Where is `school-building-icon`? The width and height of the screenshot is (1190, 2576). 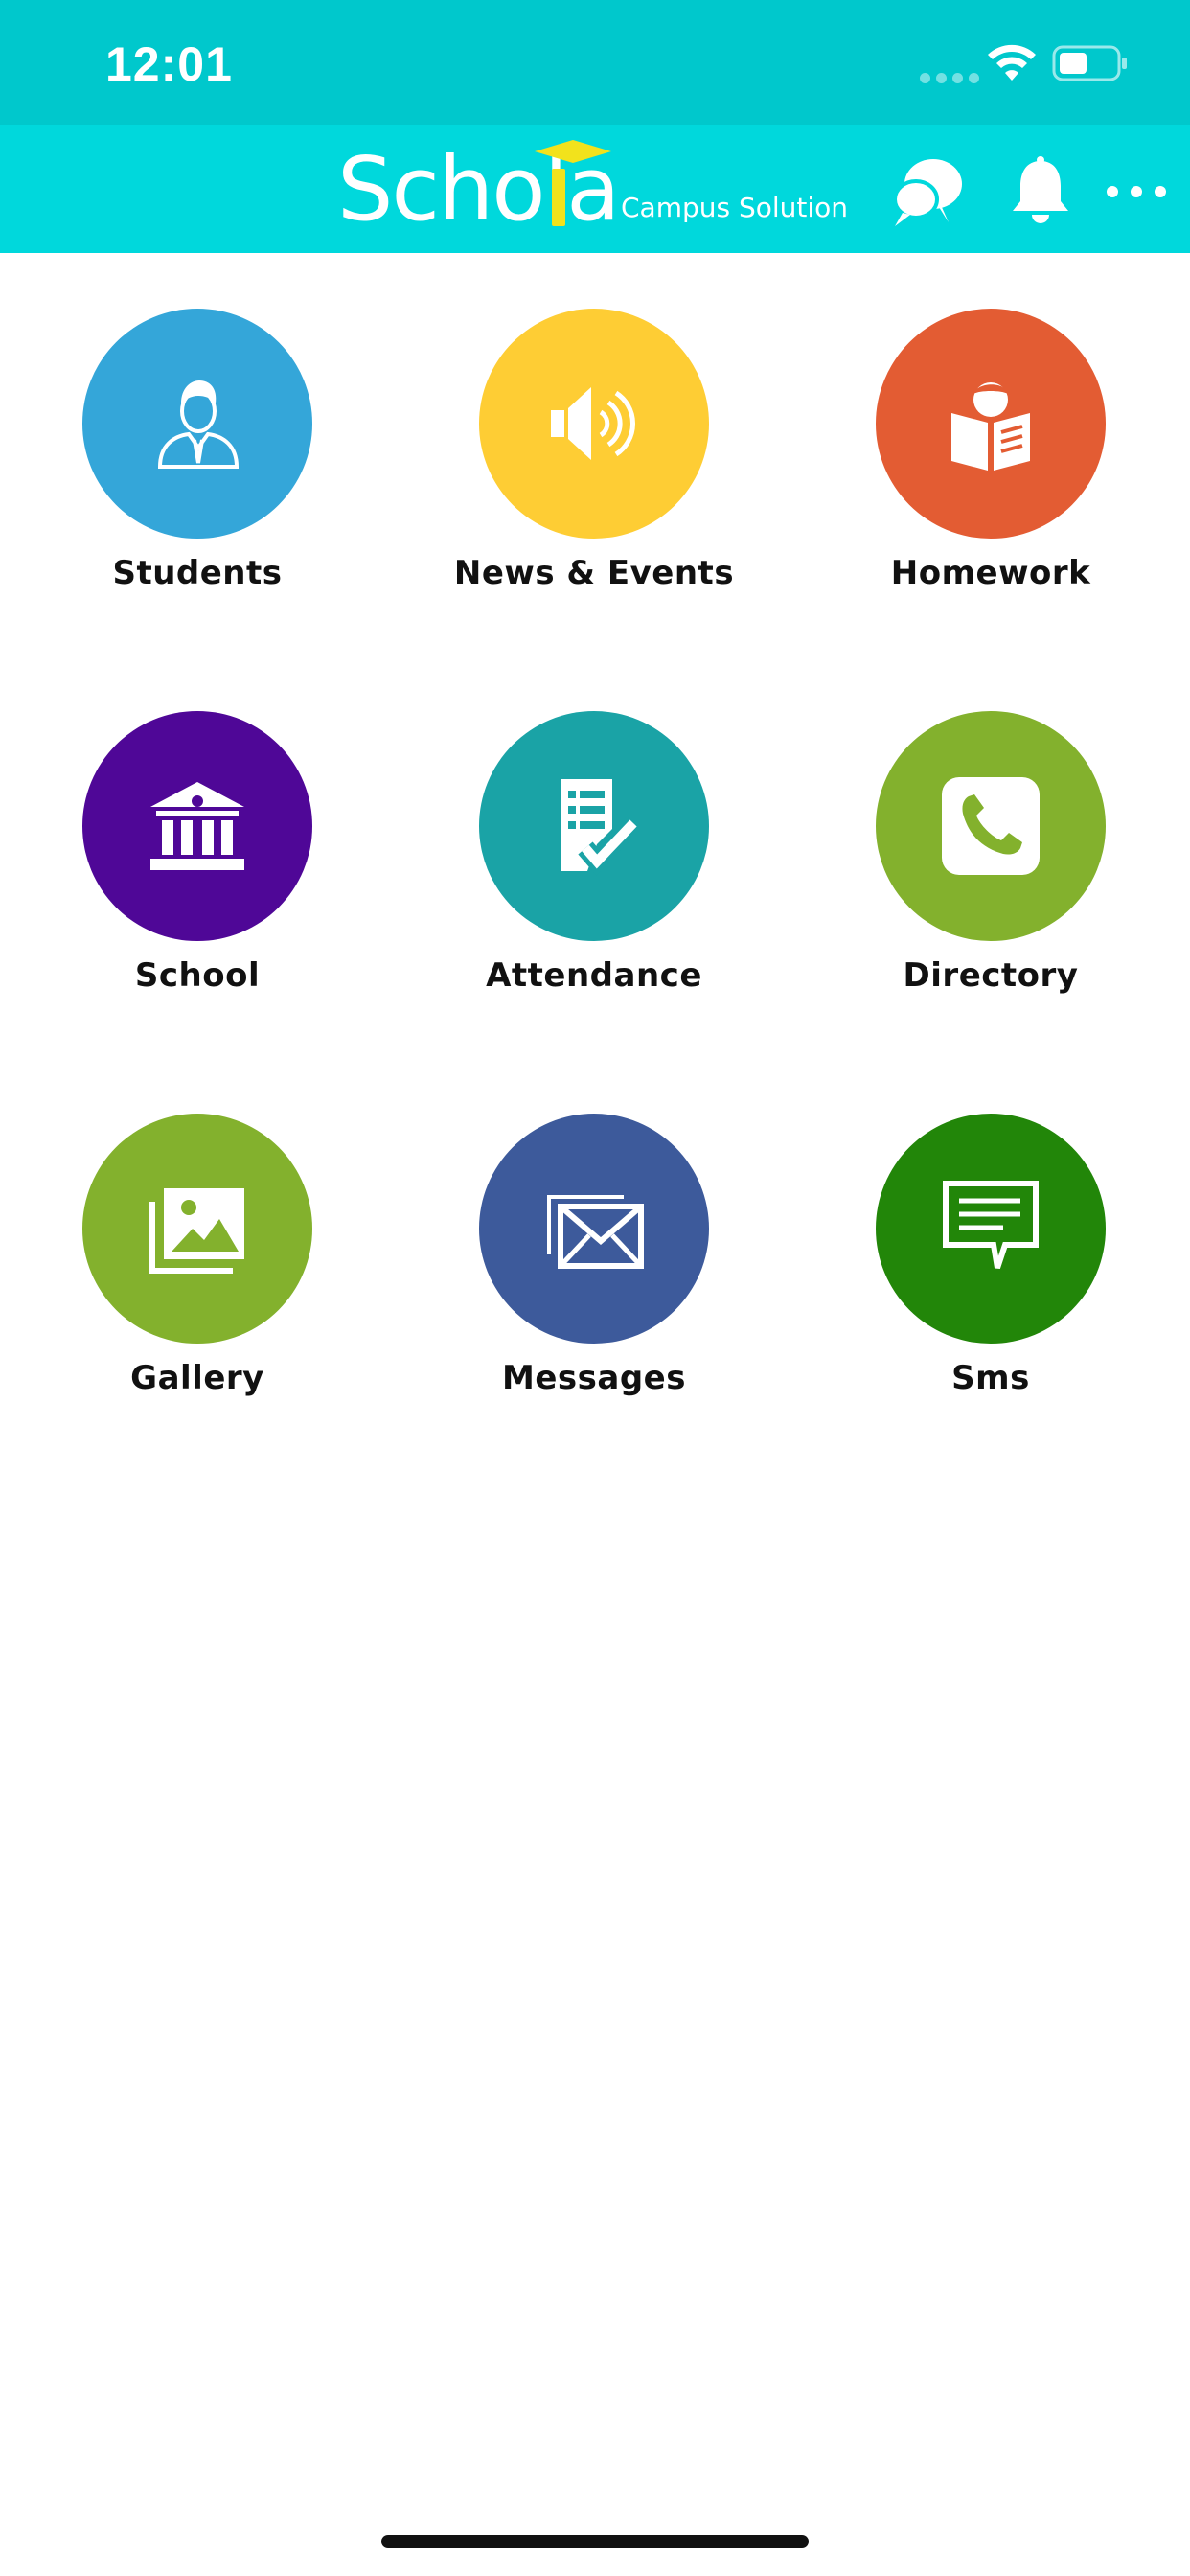
school-building-icon is located at coordinates (197, 826).